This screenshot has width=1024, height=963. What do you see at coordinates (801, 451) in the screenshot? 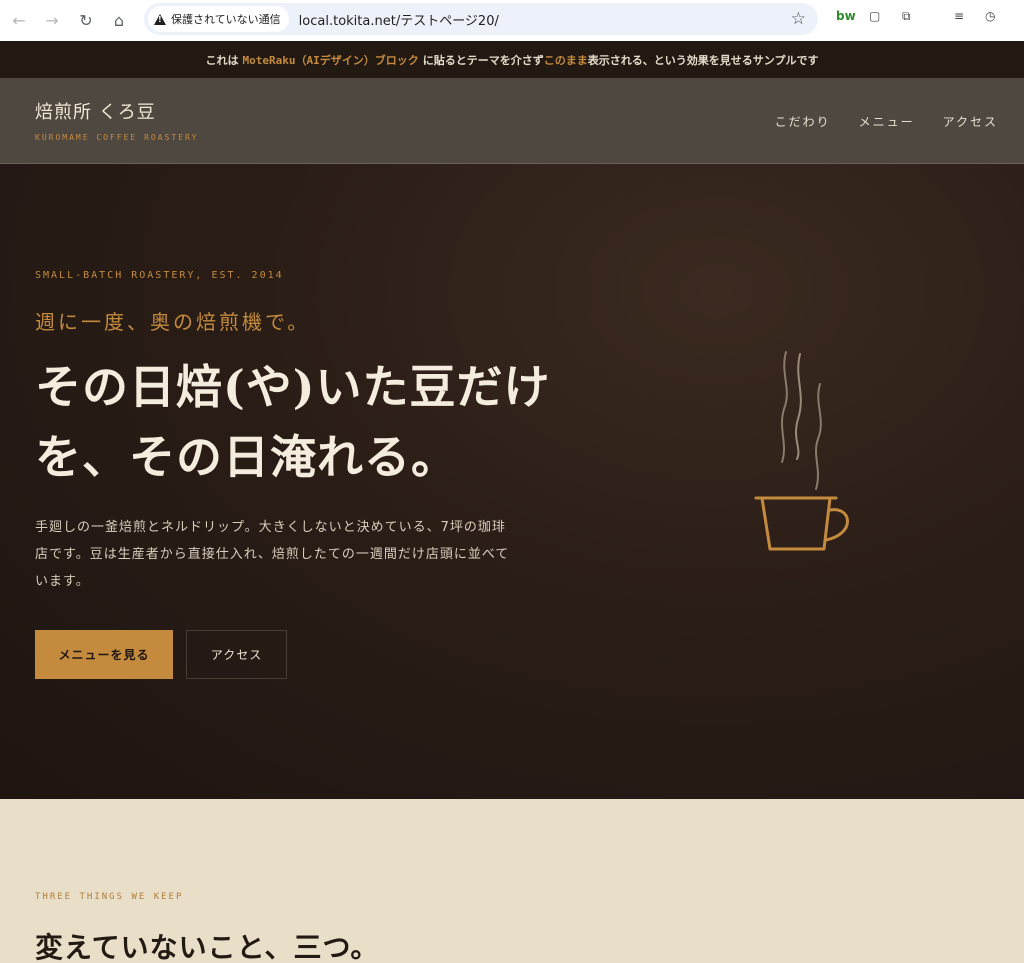
I see `coffee-cup-icon` at bounding box center [801, 451].